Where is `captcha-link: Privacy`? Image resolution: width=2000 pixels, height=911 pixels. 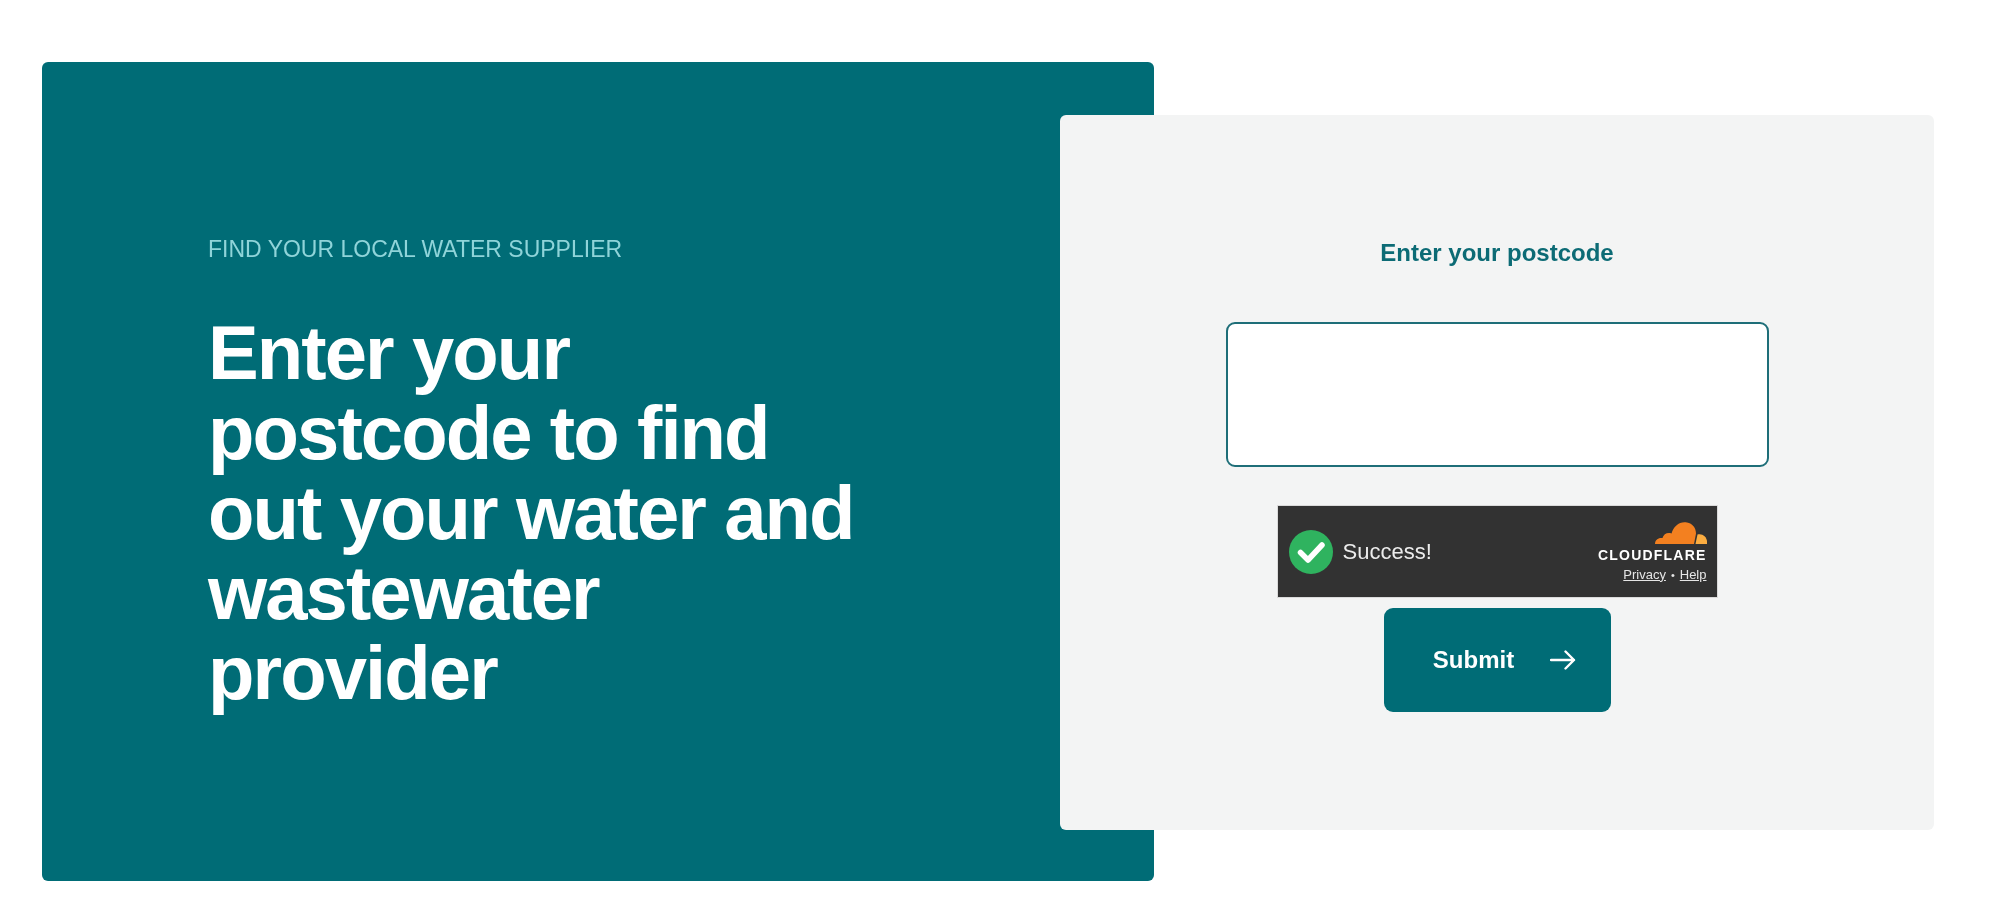
captcha-link: Privacy is located at coordinates (1644, 574).